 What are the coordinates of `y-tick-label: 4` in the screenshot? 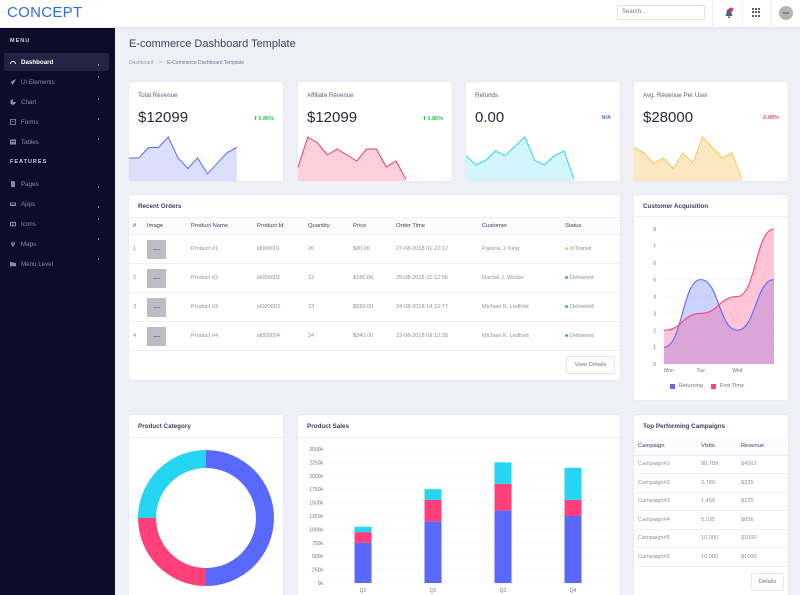 It's located at (654, 298).